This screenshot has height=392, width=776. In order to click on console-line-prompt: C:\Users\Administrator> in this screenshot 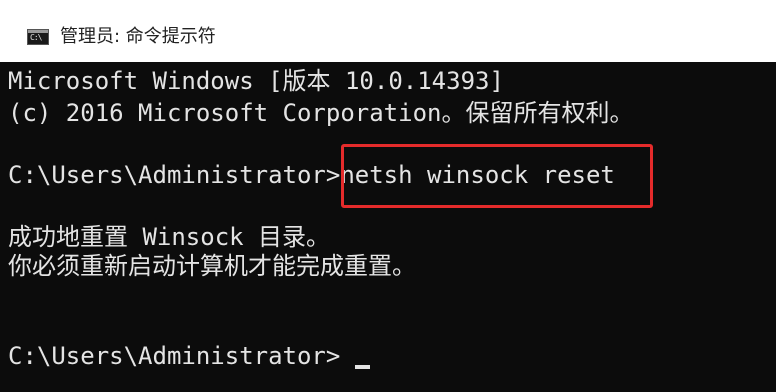, I will do `click(174, 356)`.